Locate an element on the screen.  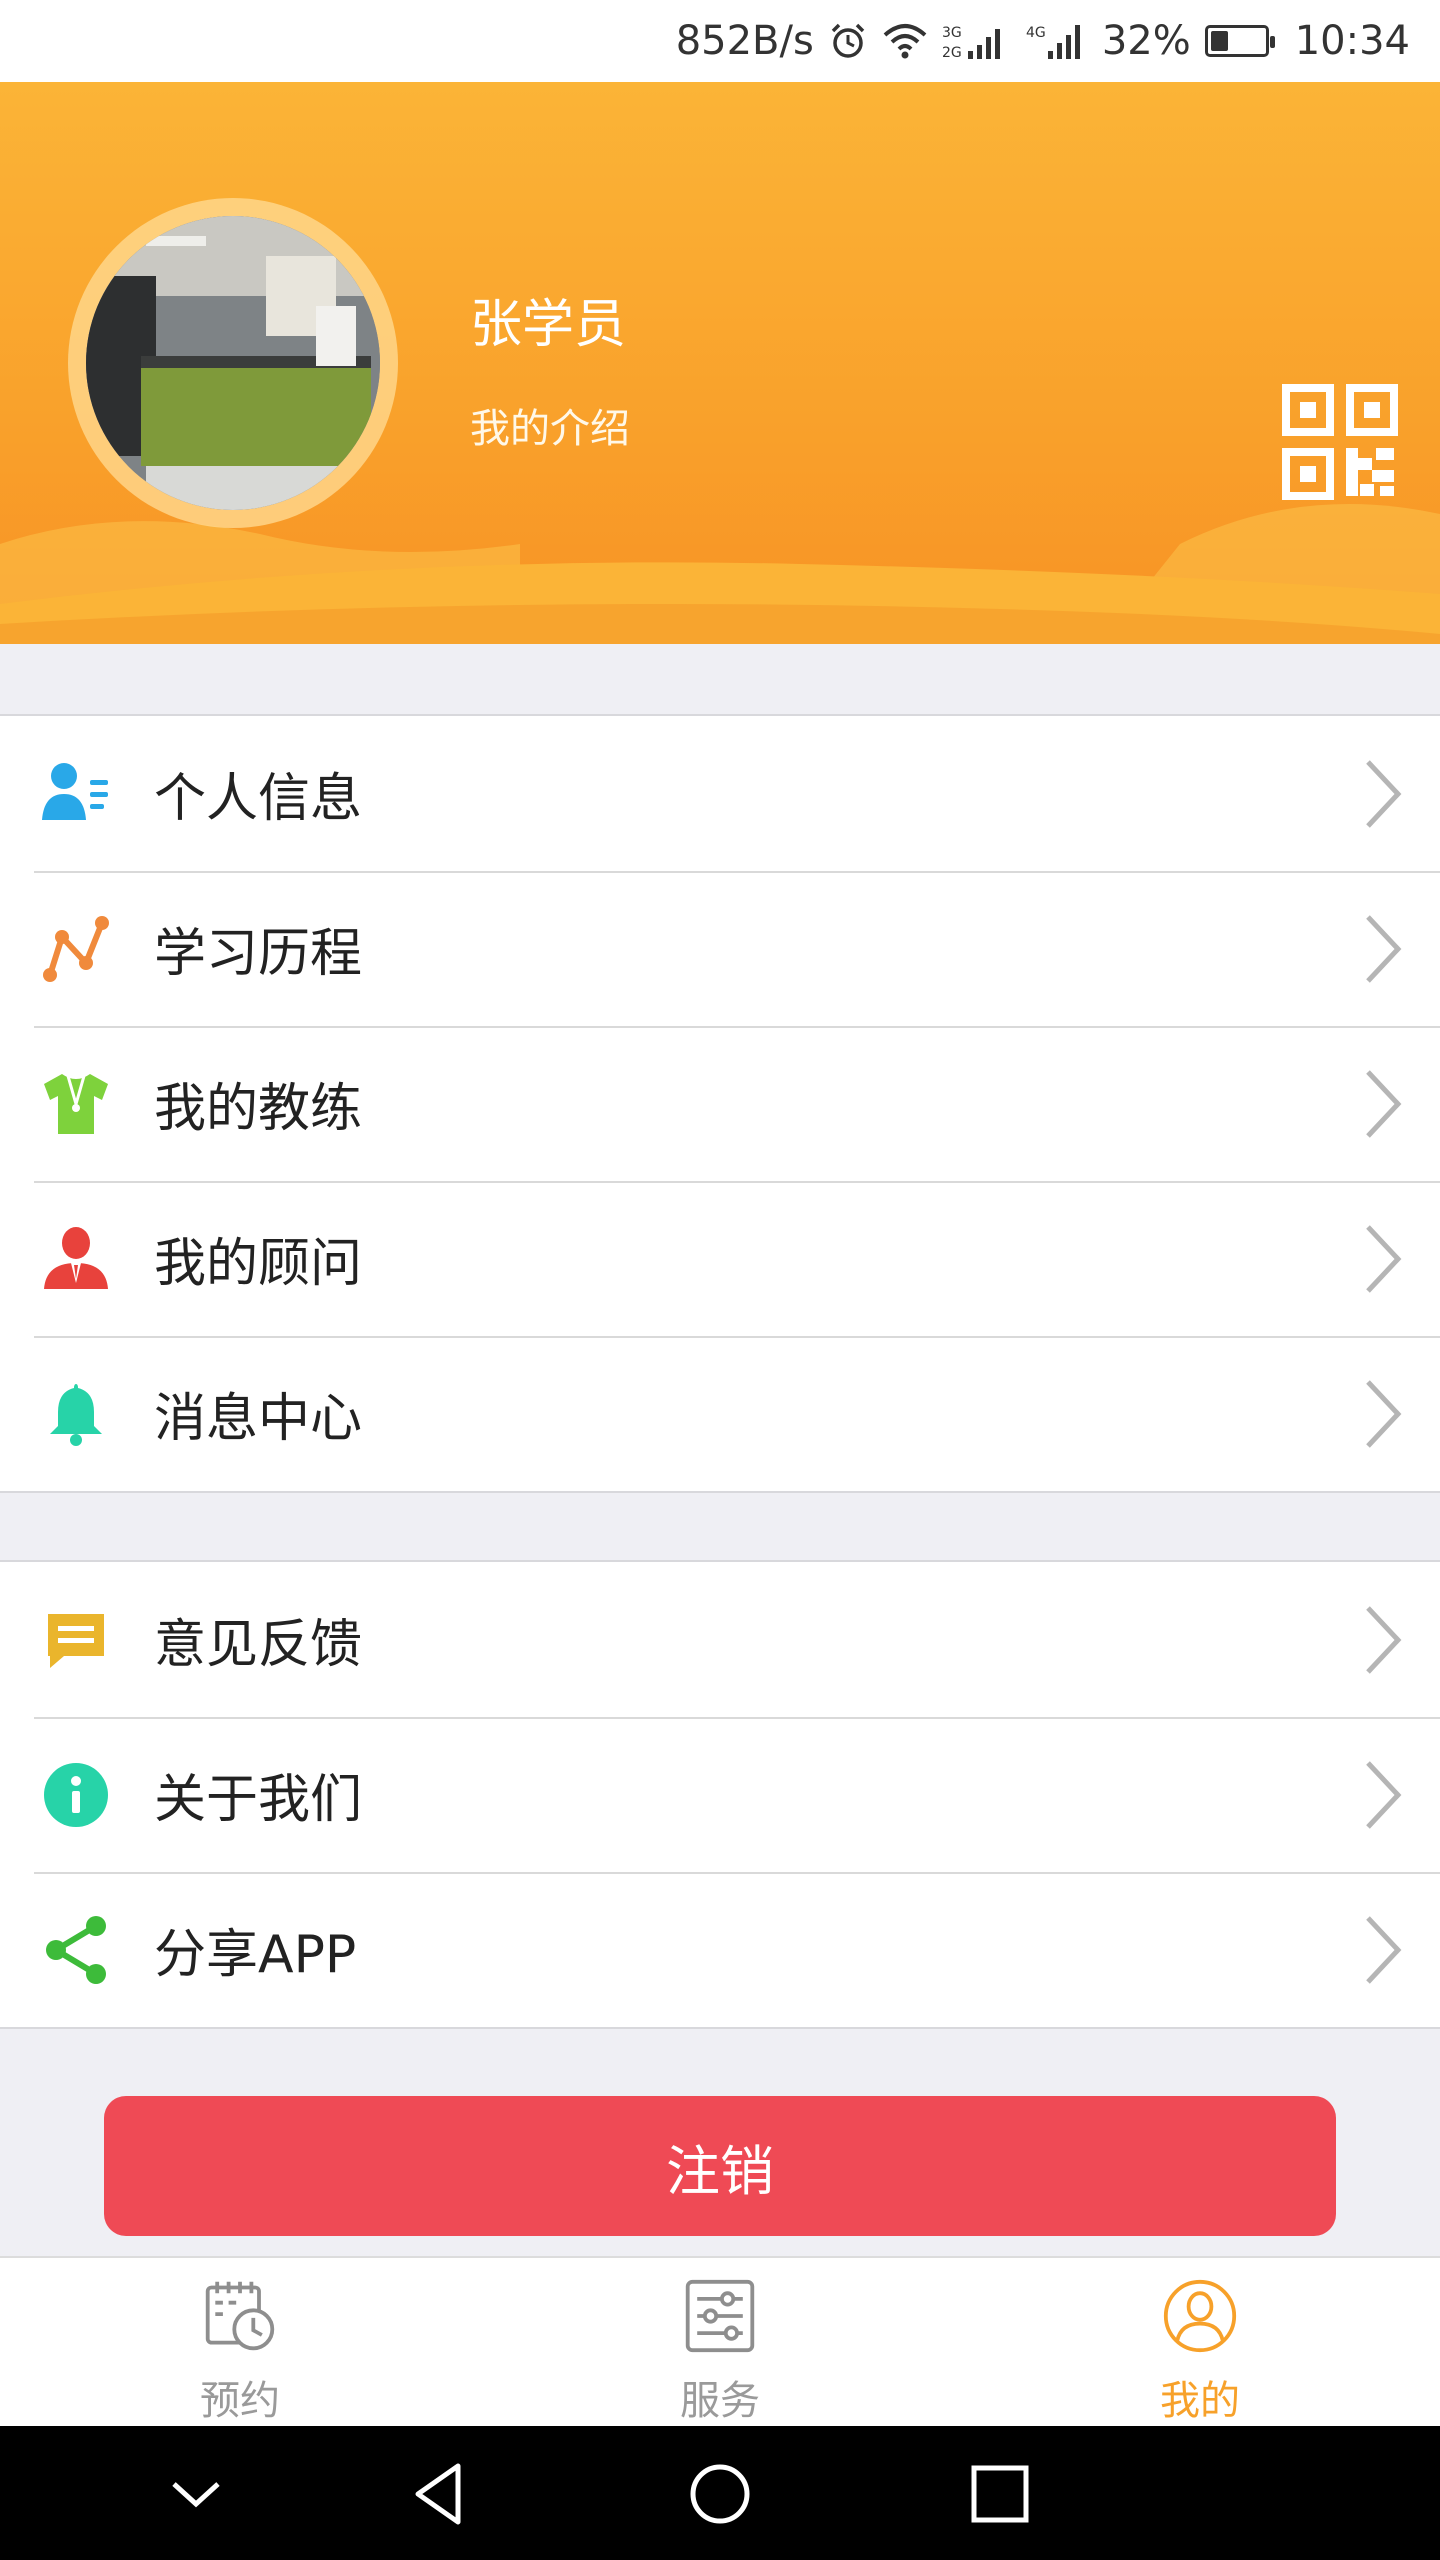
menu-item-about-us: 关于我们 is located at coordinates (720, 1794).